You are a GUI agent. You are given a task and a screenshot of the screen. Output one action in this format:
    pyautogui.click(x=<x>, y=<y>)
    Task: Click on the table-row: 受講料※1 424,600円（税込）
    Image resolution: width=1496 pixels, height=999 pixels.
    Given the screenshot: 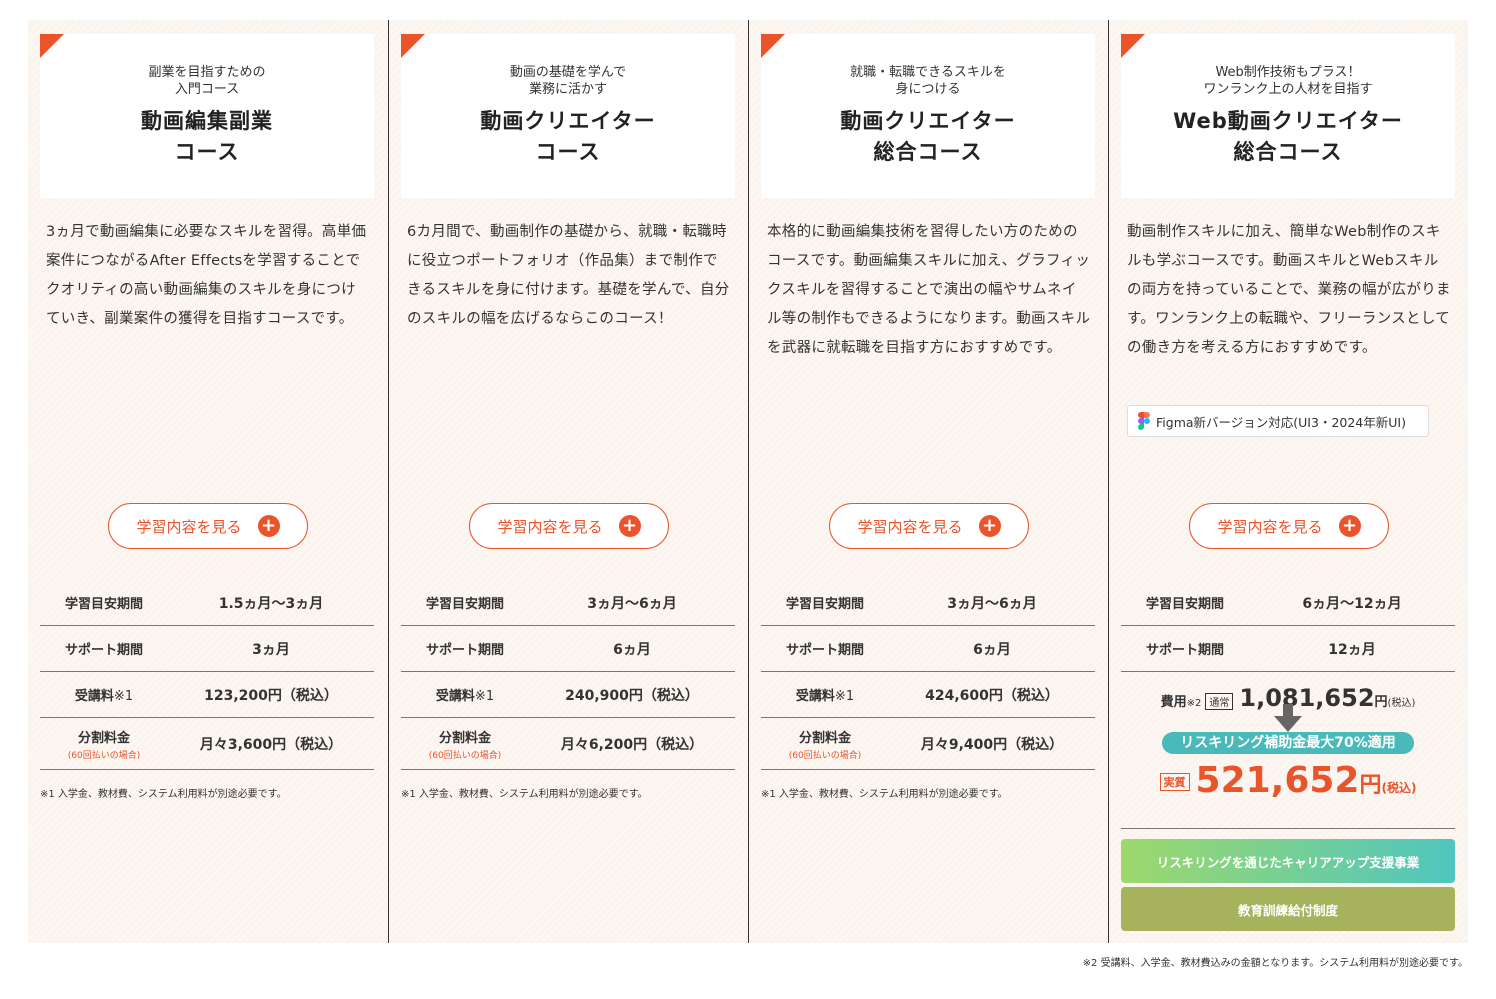 What is the action you would take?
    pyautogui.click(x=928, y=695)
    